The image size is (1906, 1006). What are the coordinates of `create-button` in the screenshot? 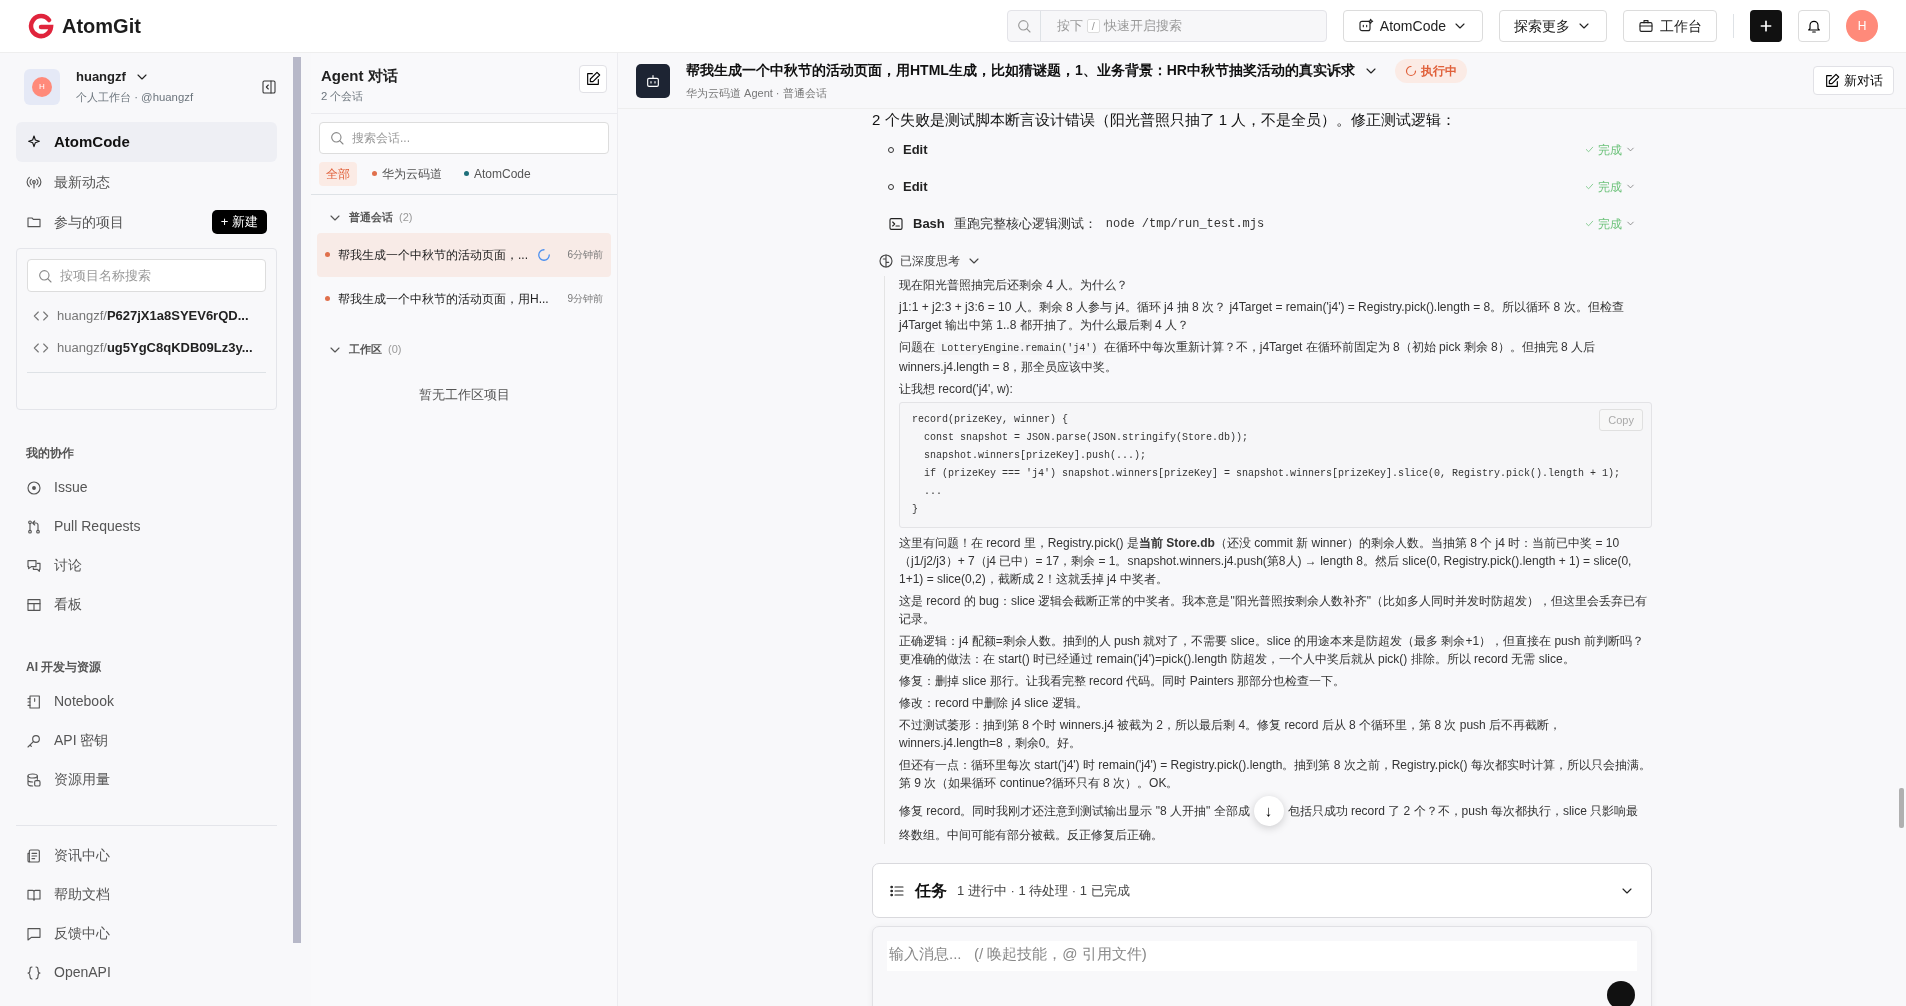 It's located at (1766, 26).